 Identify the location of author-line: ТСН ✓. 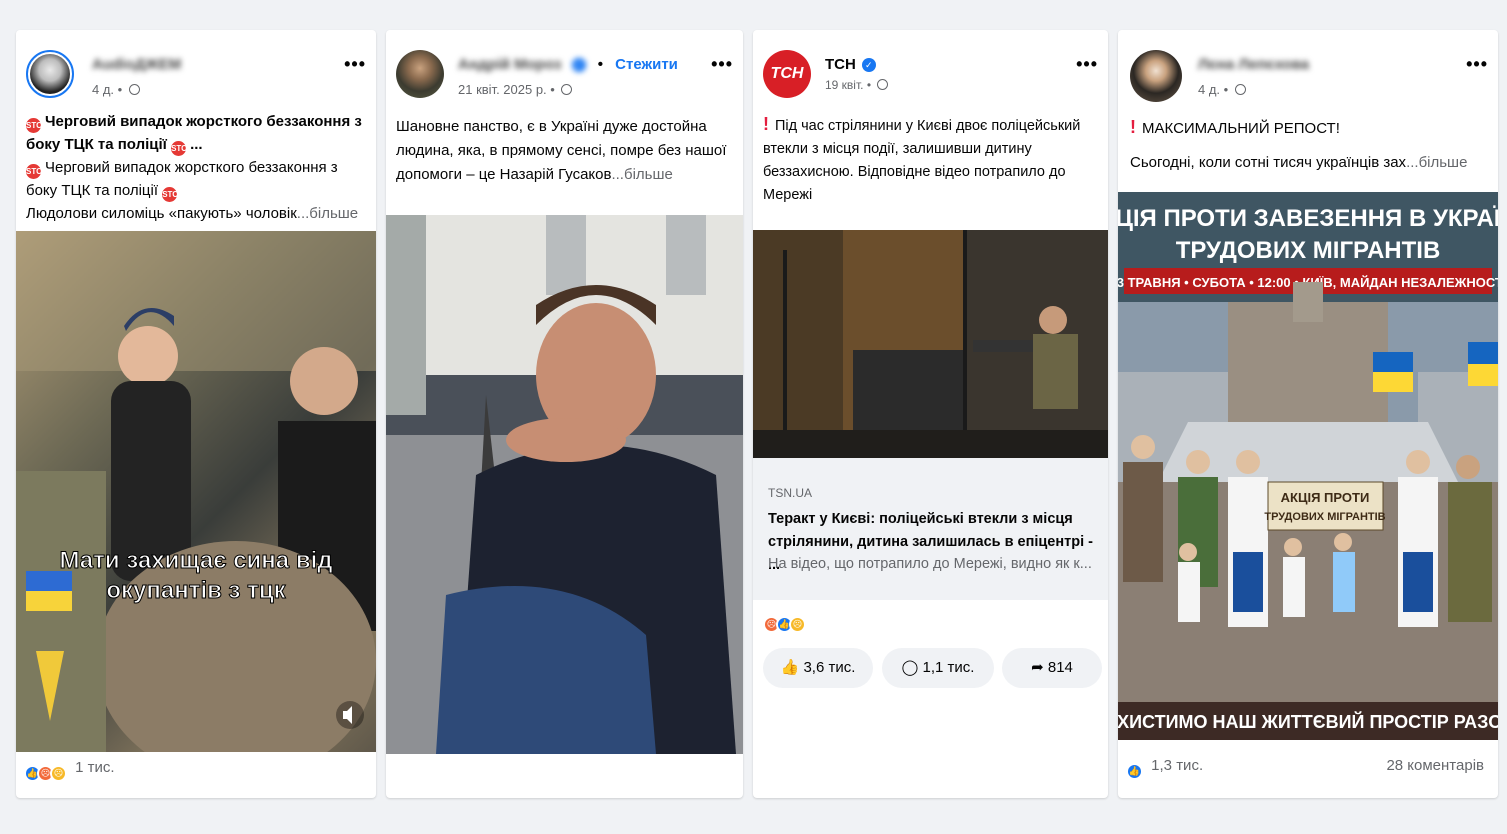
(850, 64).